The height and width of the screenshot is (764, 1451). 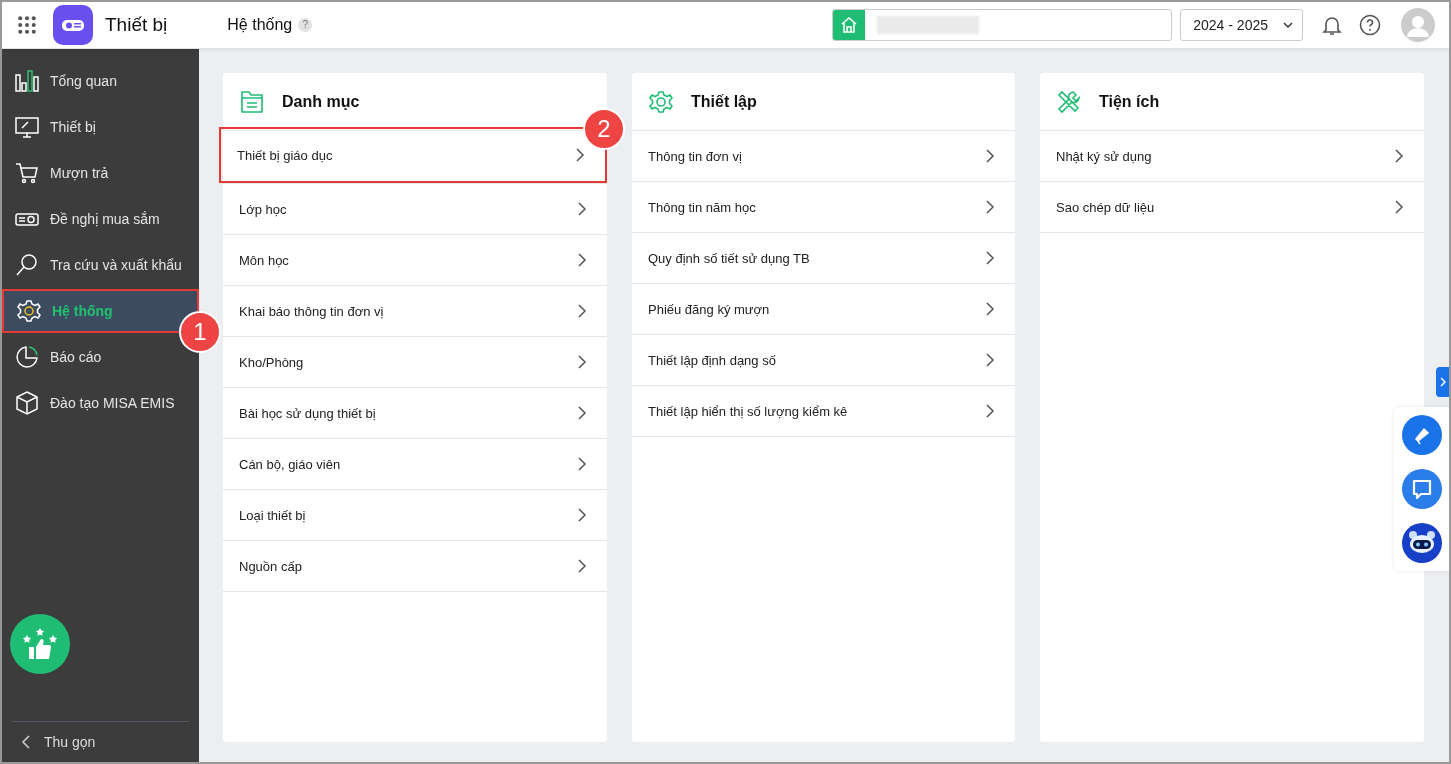 I want to click on pie-chart-icon, so click(x=27, y=357).